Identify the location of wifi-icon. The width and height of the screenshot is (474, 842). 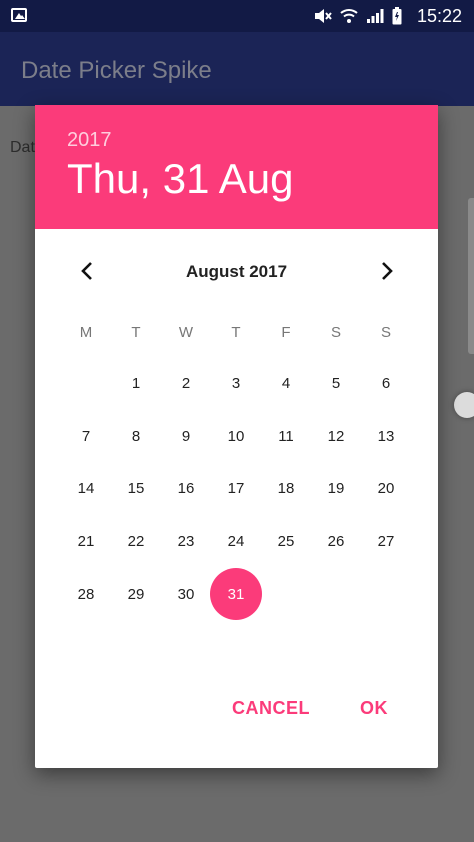
(349, 16).